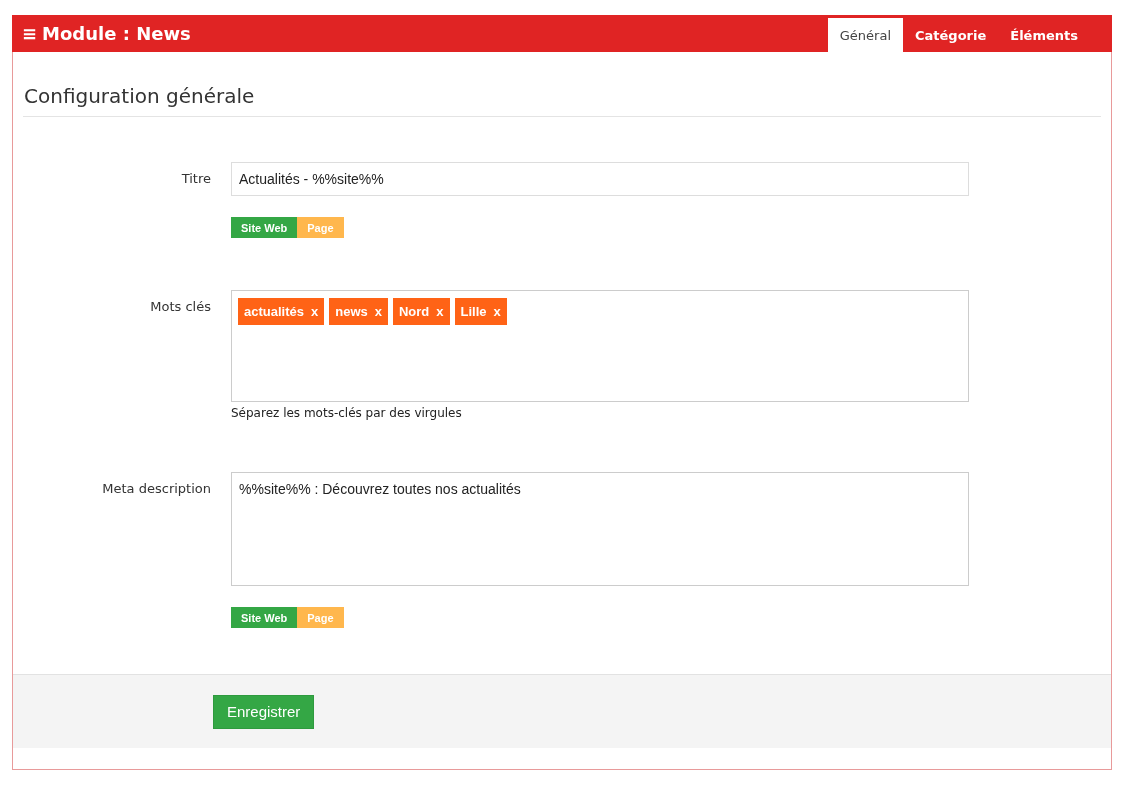 The image size is (1134, 788). I want to click on tag-label: news, so click(351, 311).